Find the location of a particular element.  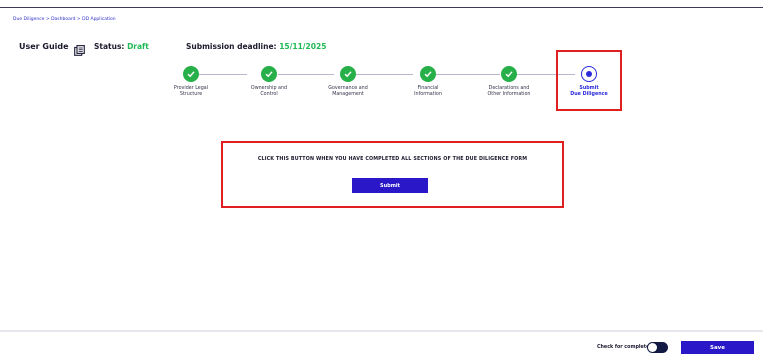

step-2-label: Ownership and Control is located at coordinates (269, 92).